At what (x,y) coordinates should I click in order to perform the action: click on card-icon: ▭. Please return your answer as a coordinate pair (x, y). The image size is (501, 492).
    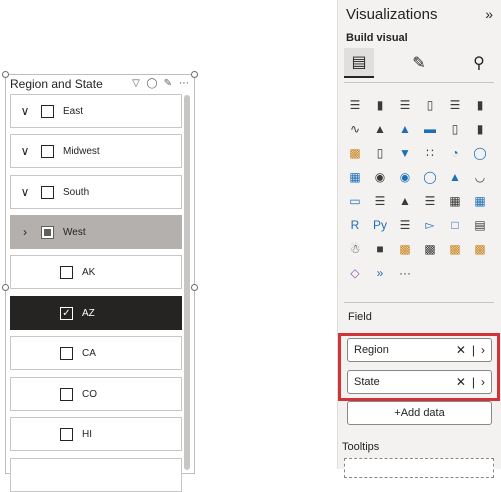
    Looking at the image, I should click on (355, 201).